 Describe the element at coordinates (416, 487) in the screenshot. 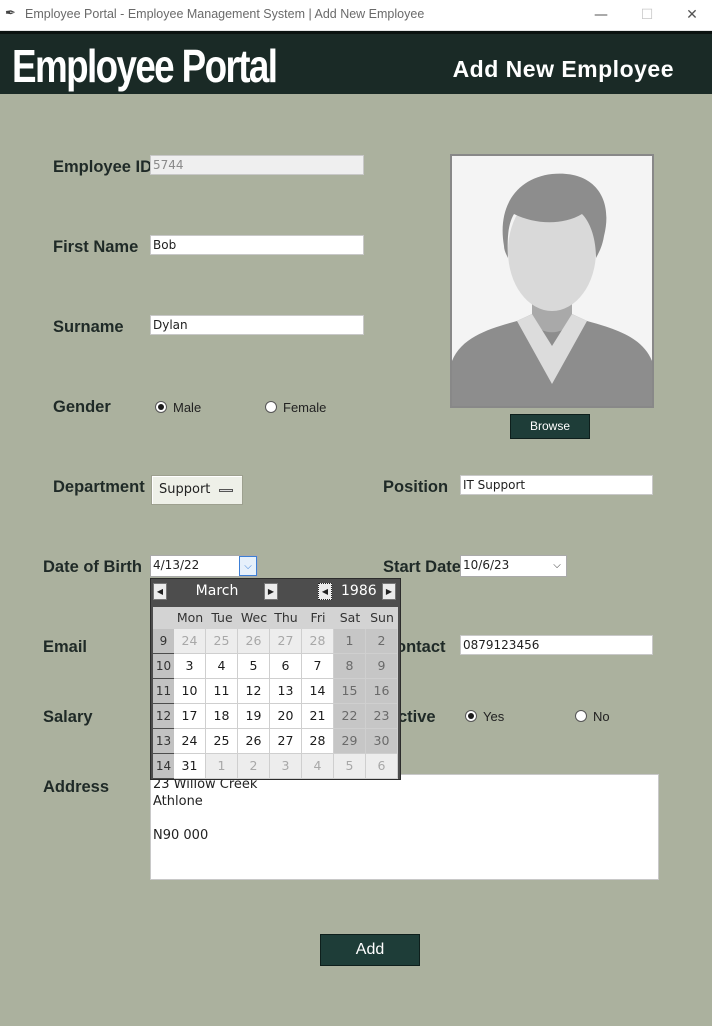

I see `position-label: Position` at that location.